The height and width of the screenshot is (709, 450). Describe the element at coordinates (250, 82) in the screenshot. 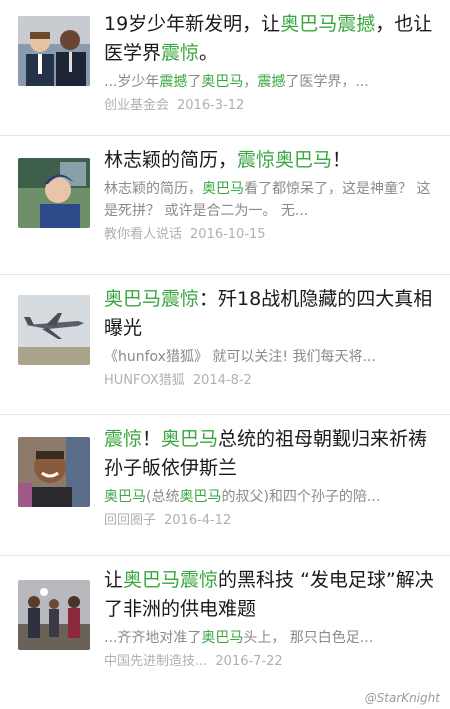

I see `text-segment: ，` at that location.